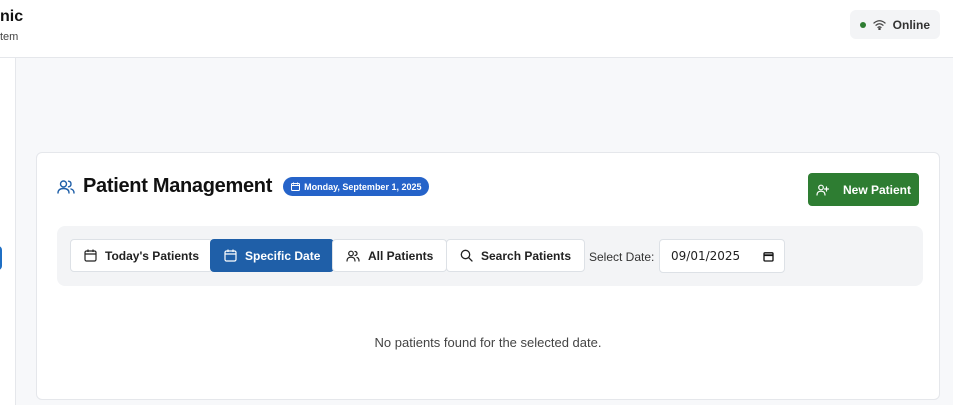 This screenshot has width=953, height=405. What do you see at coordinates (822, 190) in the screenshot?
I see `add-user-icon` at bounding box center [822, 190].